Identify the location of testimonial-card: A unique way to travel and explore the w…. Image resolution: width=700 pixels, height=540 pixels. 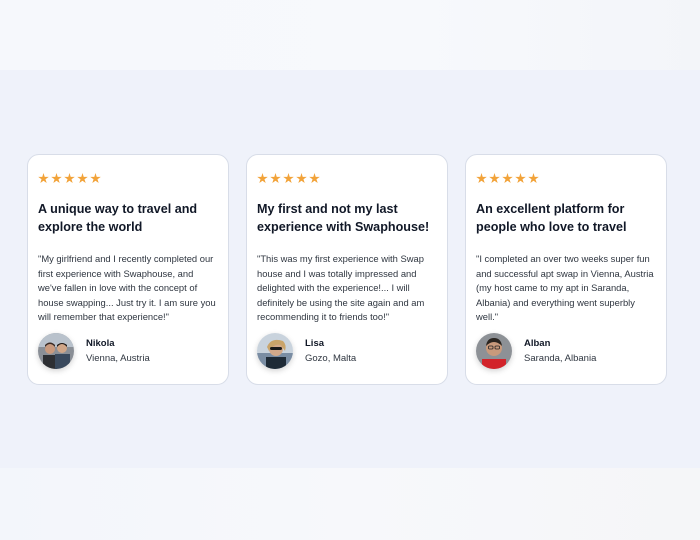
(128, 269).